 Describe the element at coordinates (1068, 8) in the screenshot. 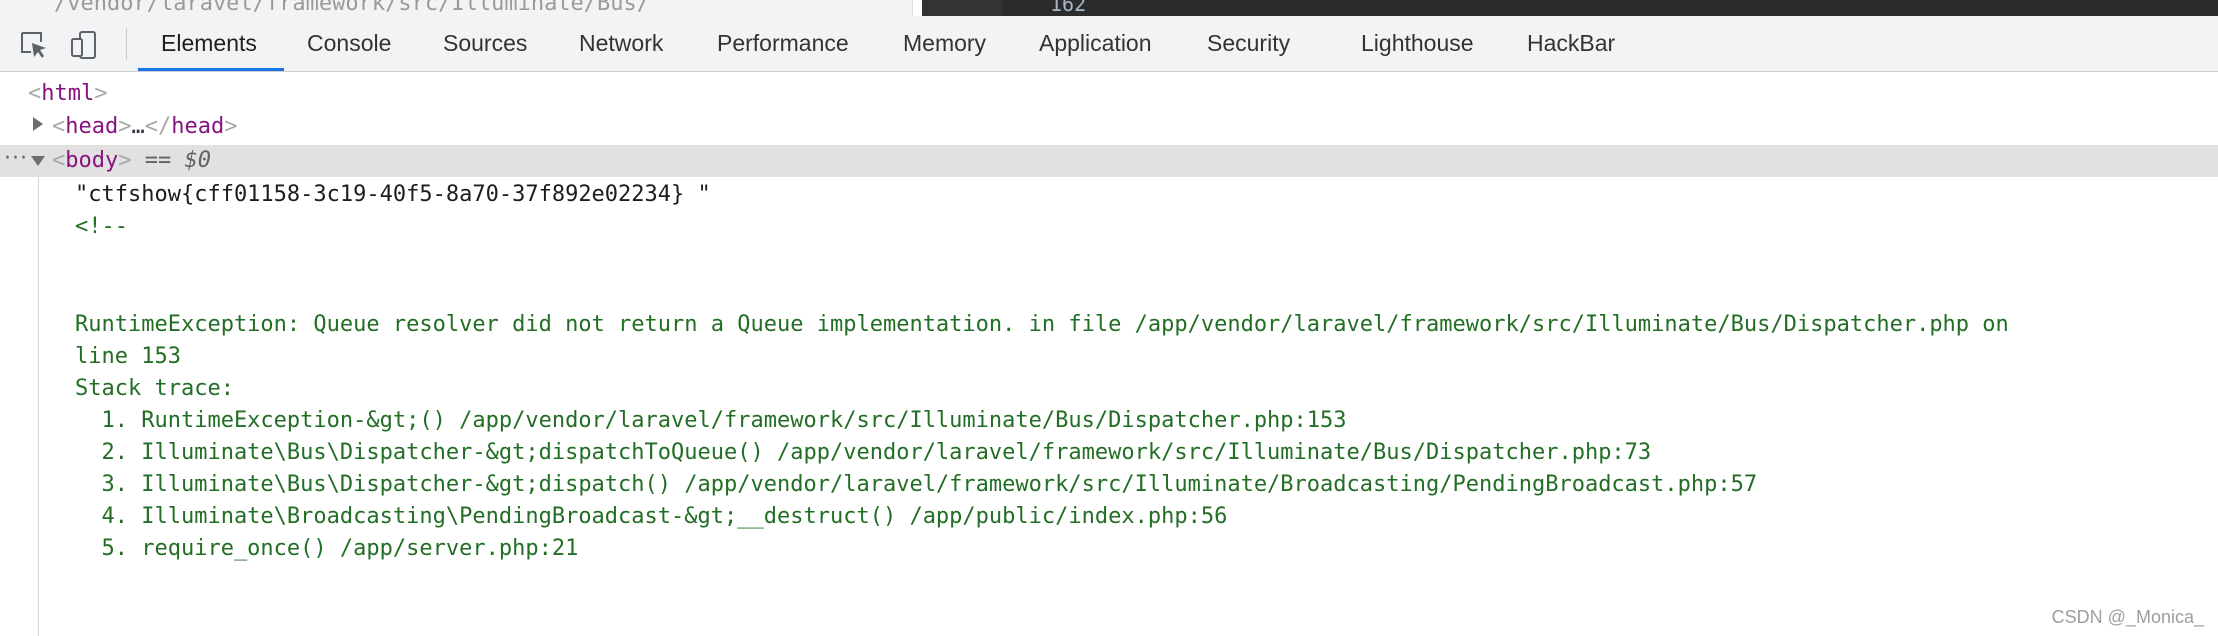

I see `code-line-number: 162` at that location.